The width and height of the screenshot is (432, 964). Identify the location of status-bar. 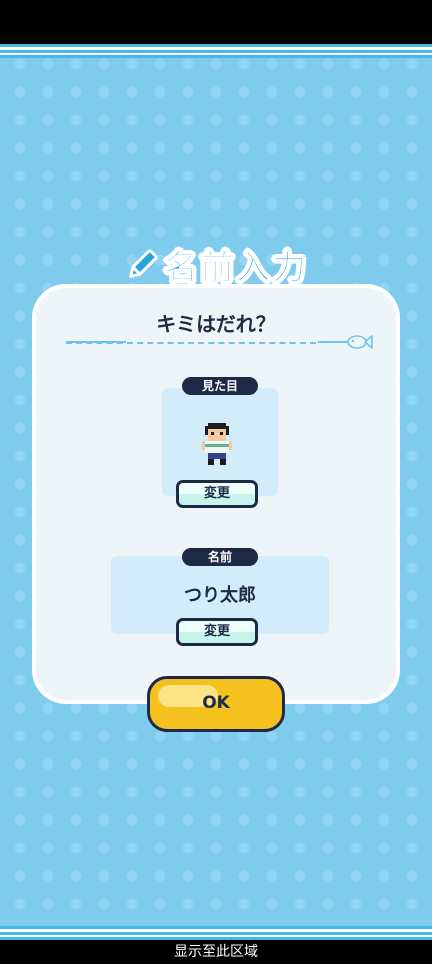
(216, 22).